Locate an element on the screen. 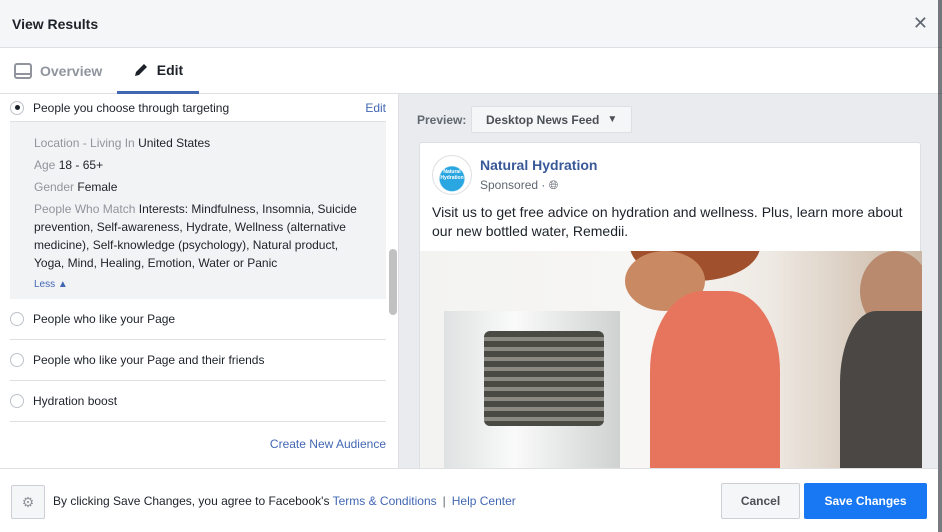 Image resolution: width=942 pixels, height=532 pixels. audience-option-hydration-boost: Hydration boost is located at coordinates (198, 401).